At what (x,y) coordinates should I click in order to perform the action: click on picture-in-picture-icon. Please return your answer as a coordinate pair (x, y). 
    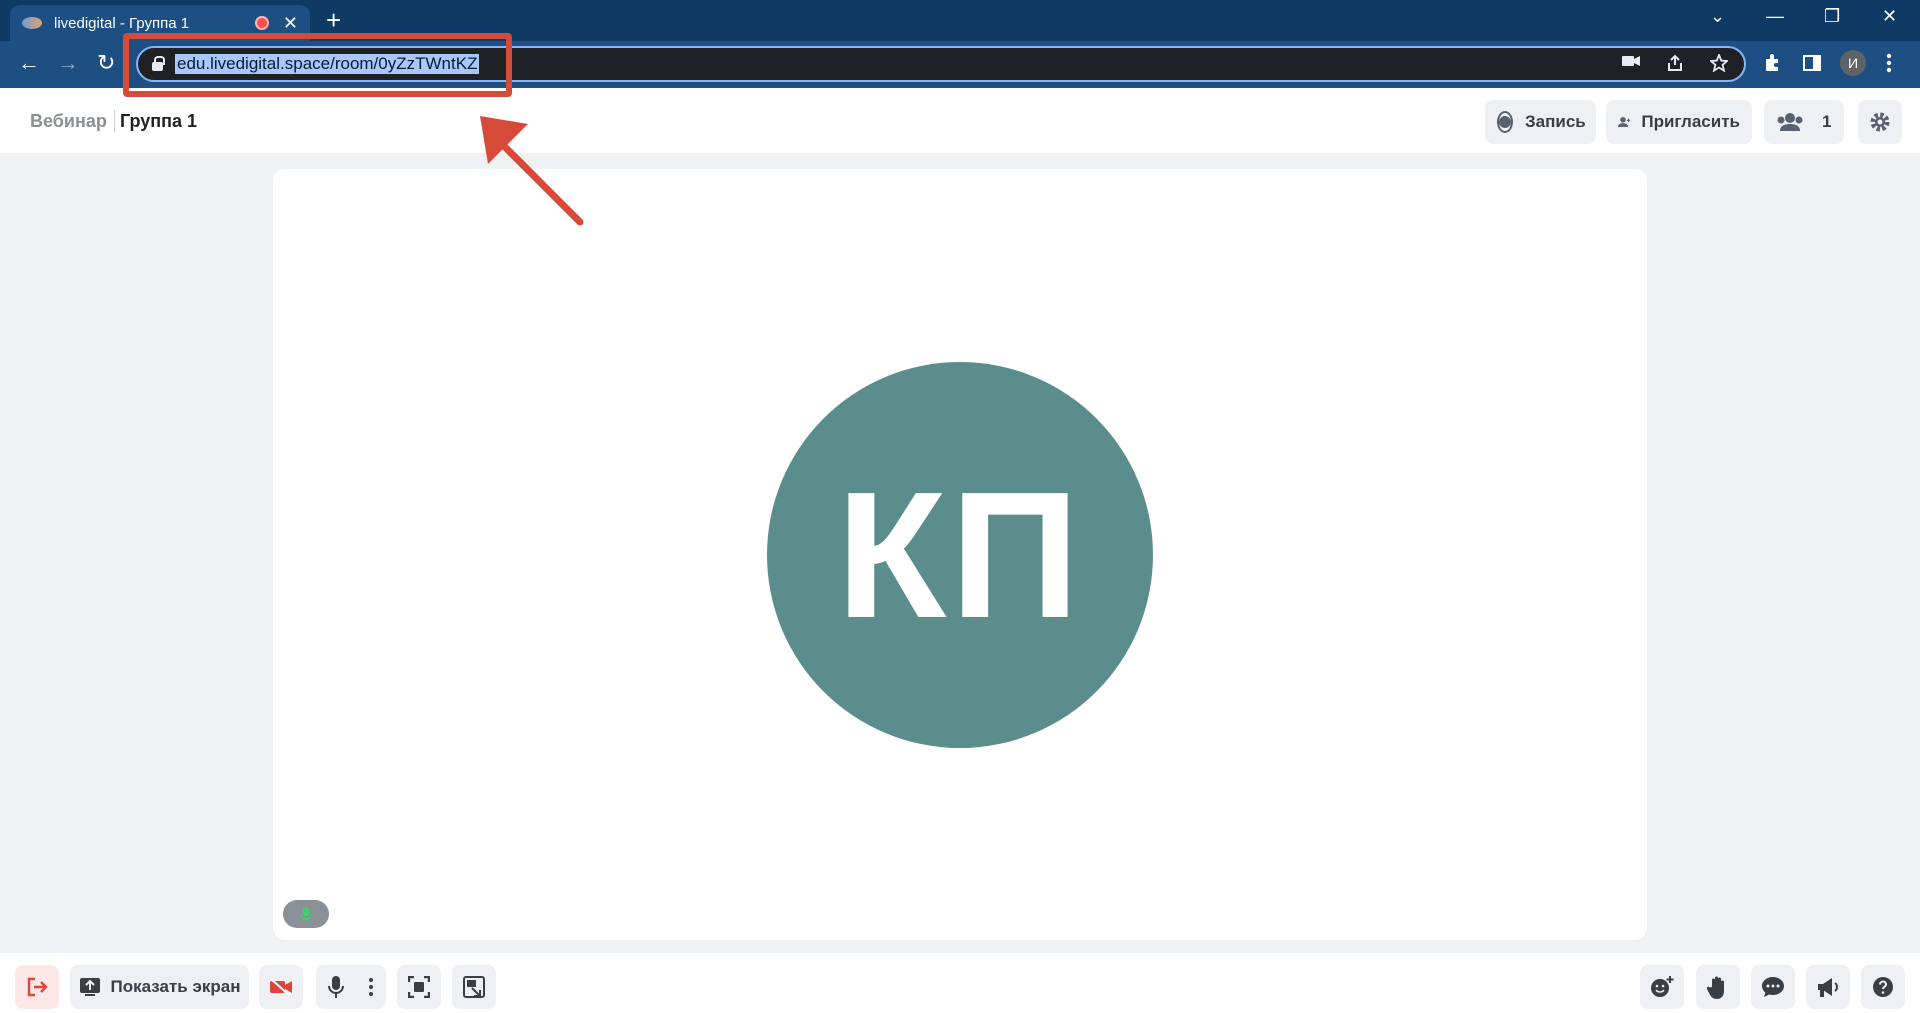
    Looking at the image, I should click on (474, 987).